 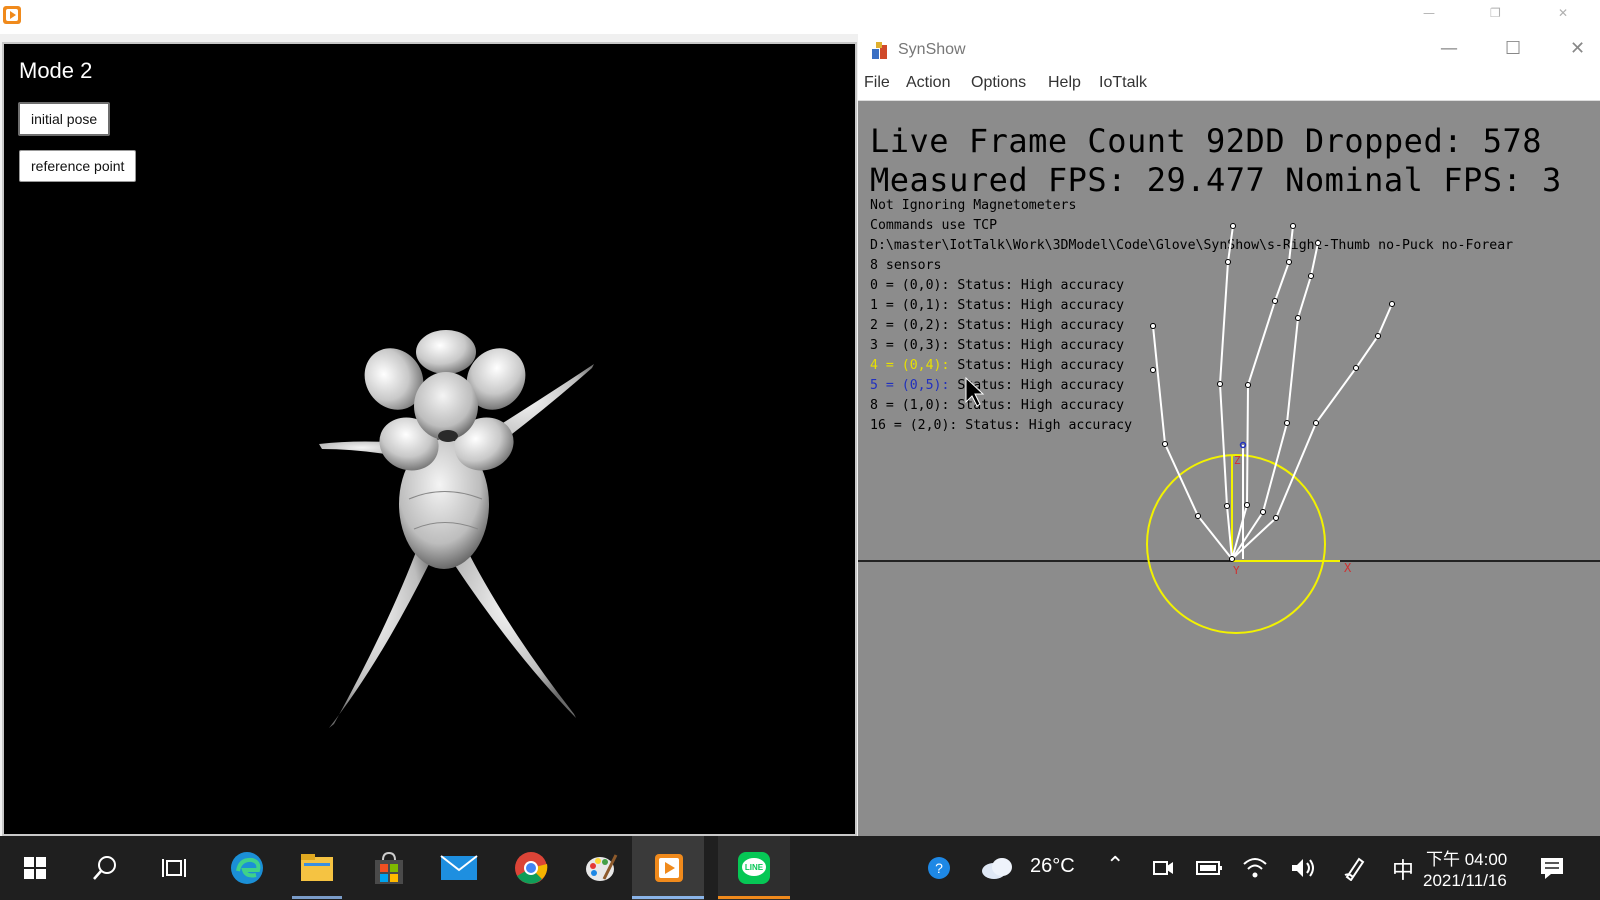 What do you see at coordinates (932, 49) in the screenshot?
I see `synshow-title: SynShow` at bounding box center [932, 49].